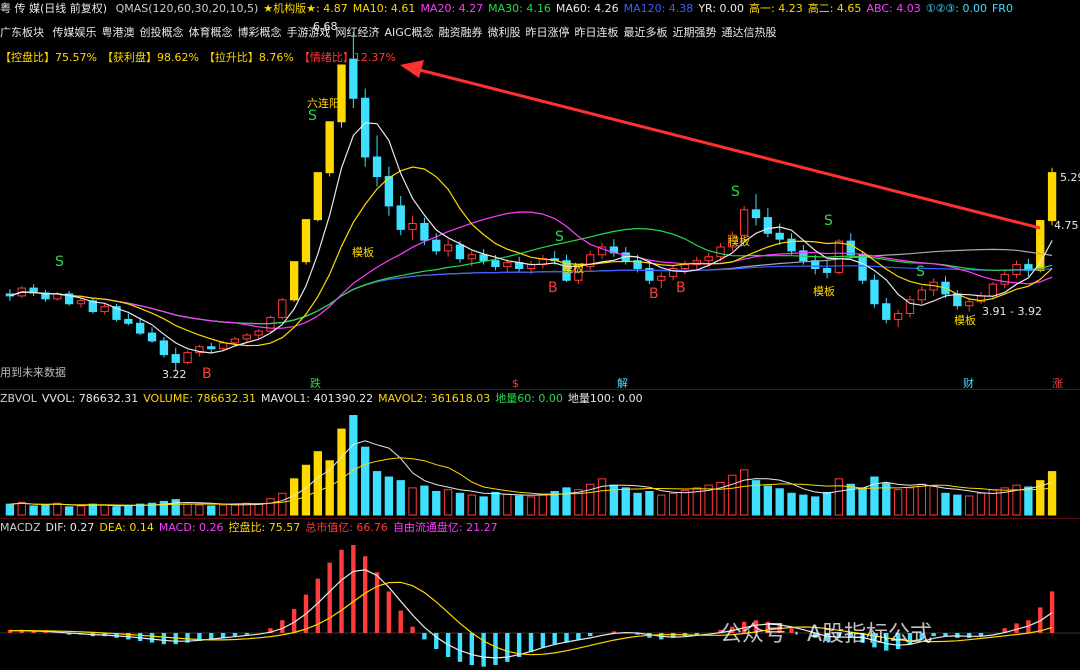  I want to click on low-price-label: 3.22, so click(174, 374).